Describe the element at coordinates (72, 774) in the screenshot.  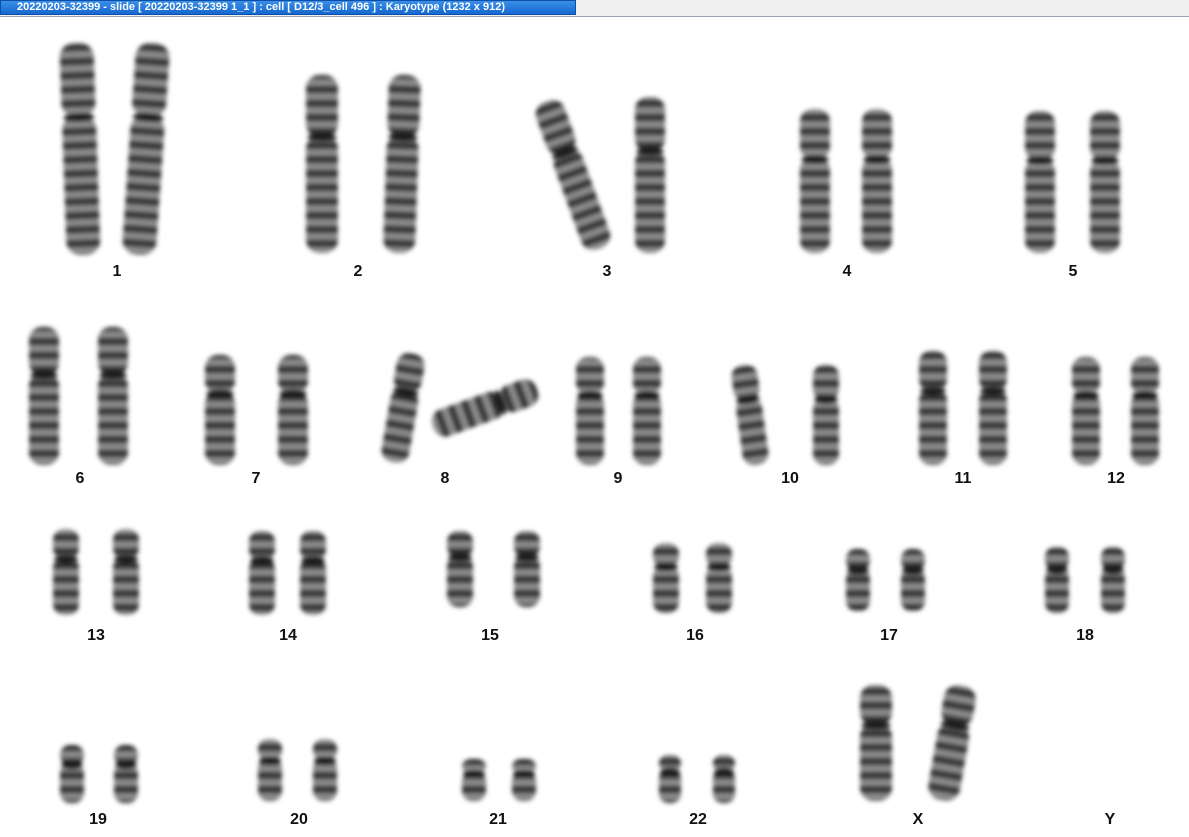
I see `chromosome-19-a` at that location.